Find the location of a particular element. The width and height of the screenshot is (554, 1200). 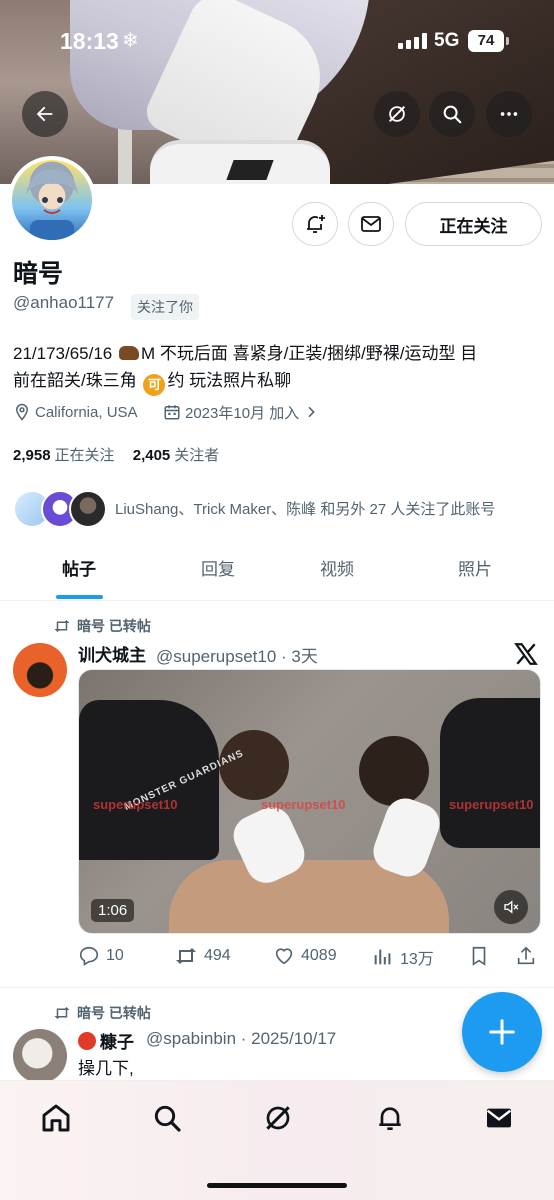

bookmark-icon is located at coordinates (479, 956).